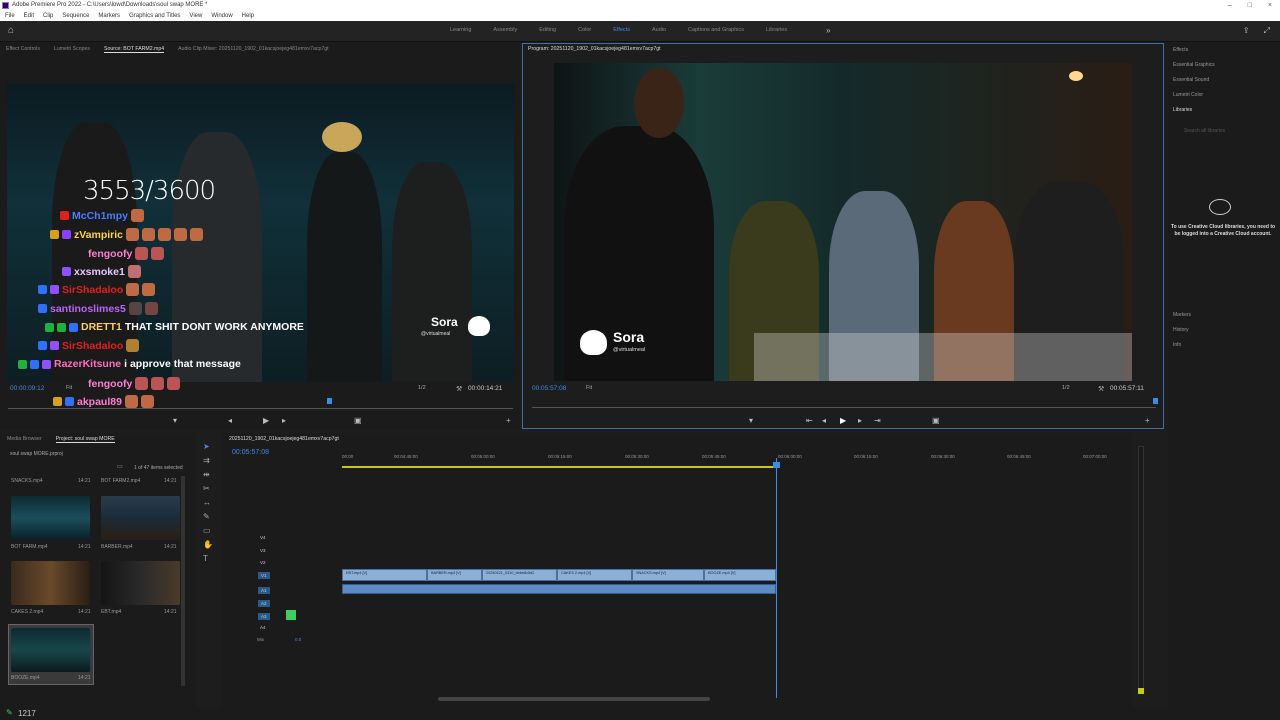 This screenshot has width=1280, height=720. What do you see at coordinates (1267, 31) in the screenshot?
I see `fullscreen-icon: ⤢` at bounding box center [1267, 31].